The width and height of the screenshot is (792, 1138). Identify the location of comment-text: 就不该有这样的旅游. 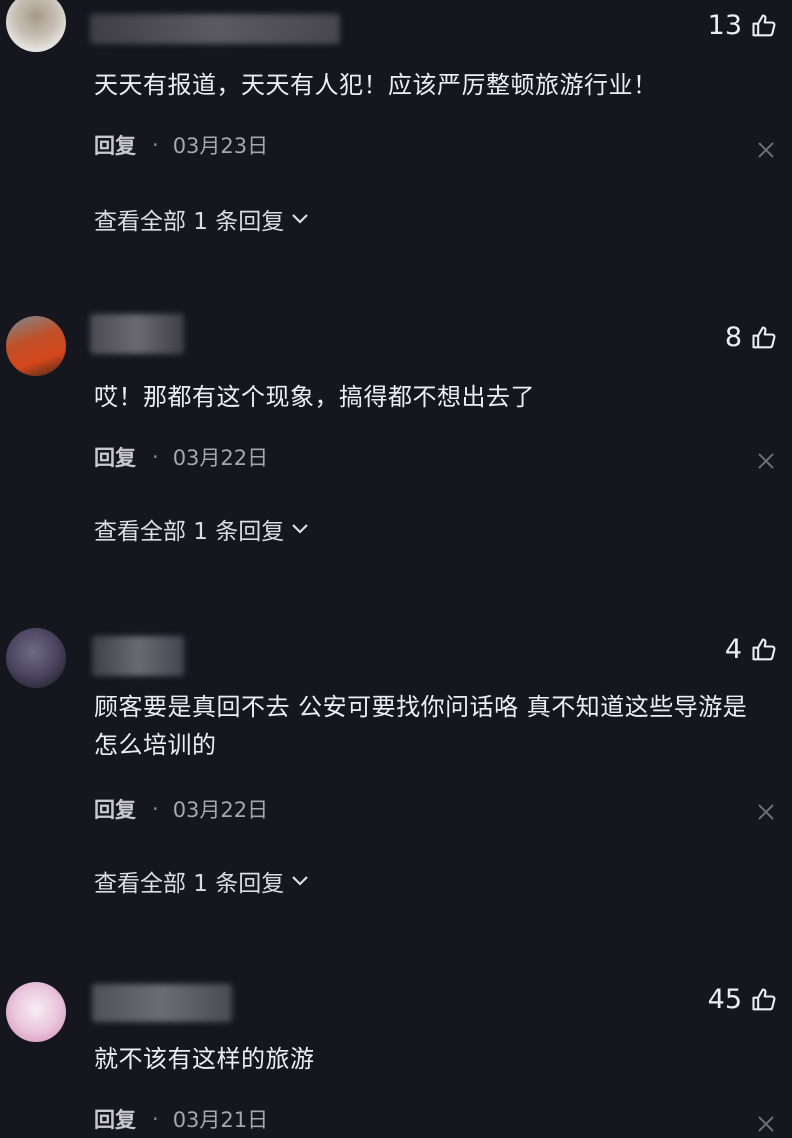
(204, 1059).